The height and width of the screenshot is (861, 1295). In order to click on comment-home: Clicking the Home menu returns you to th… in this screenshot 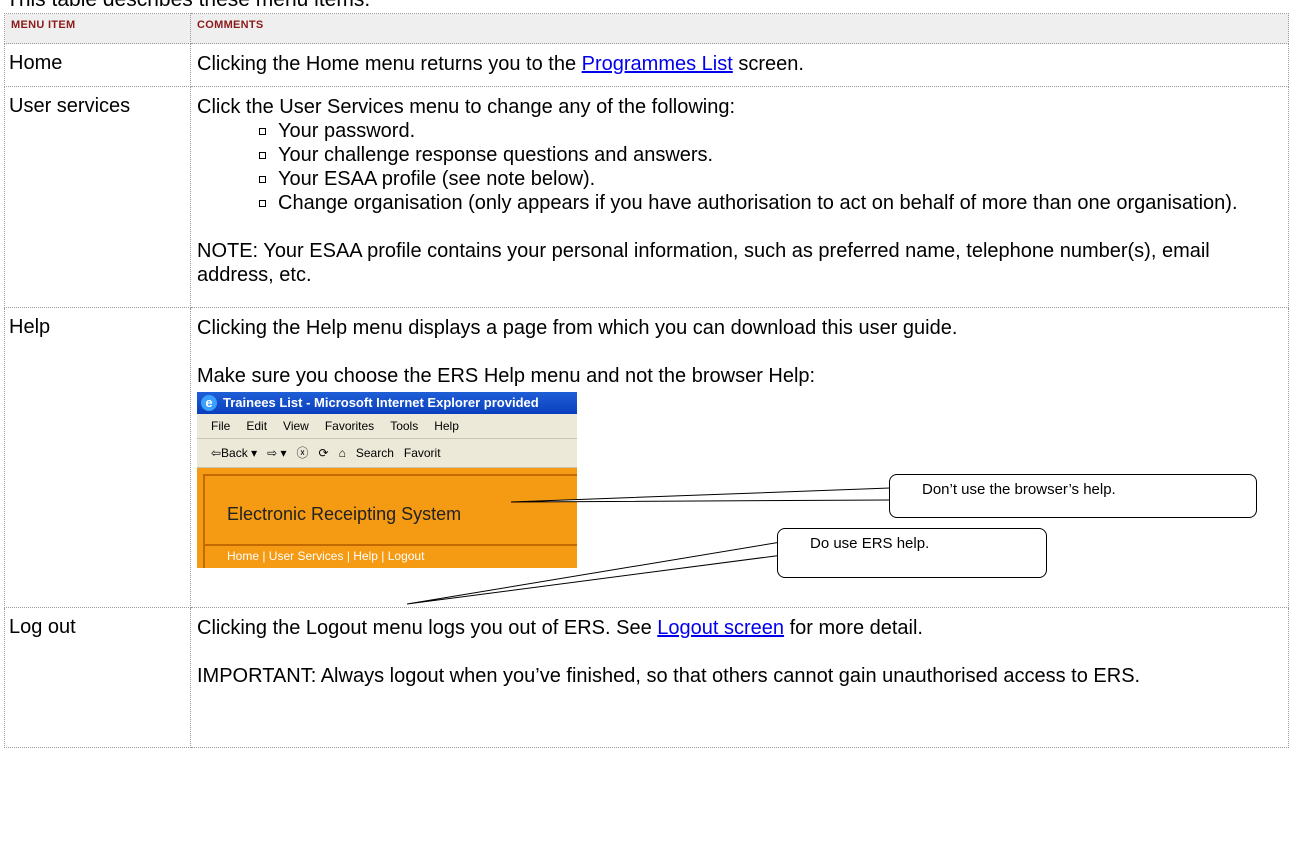, I will do `click(739, 60)`.